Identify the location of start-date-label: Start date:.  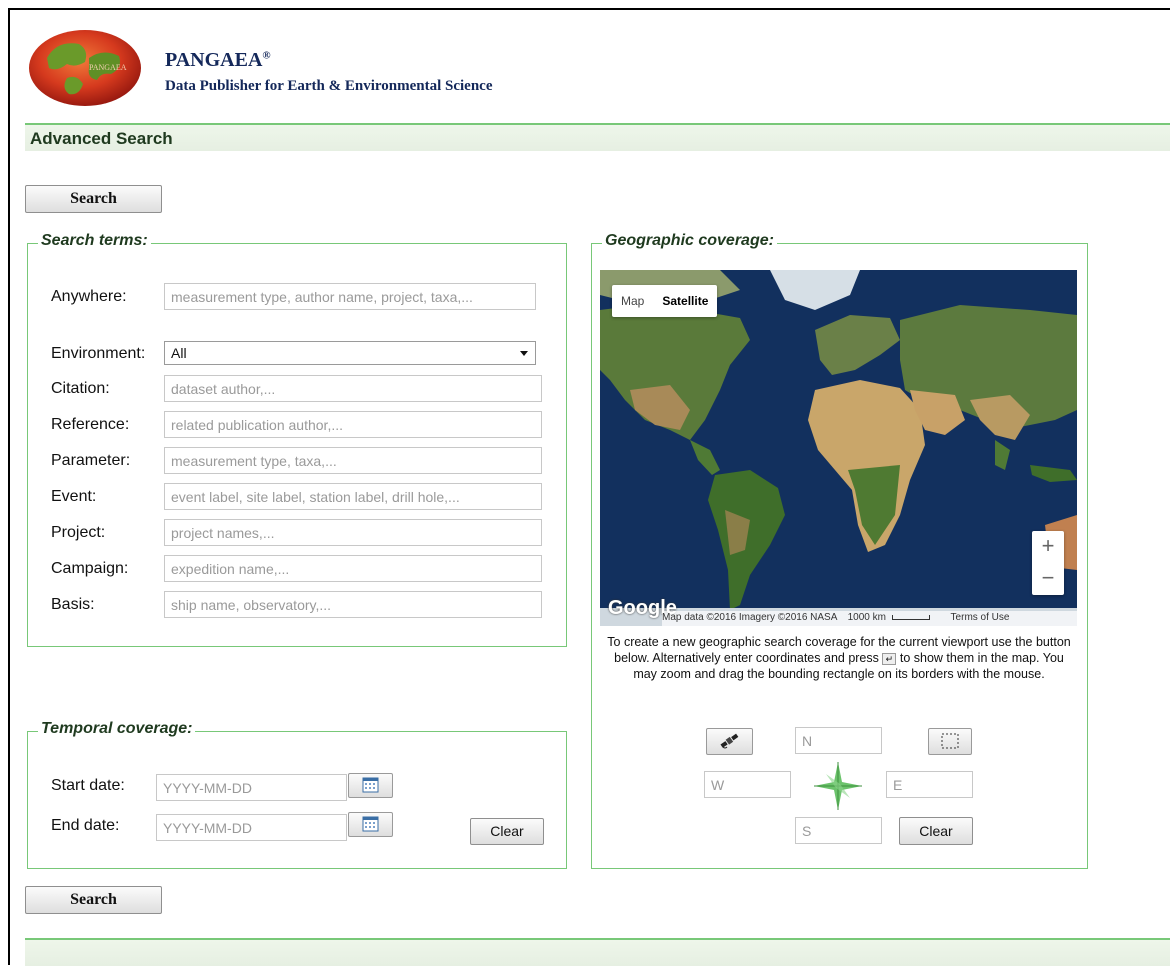
(88, 785).